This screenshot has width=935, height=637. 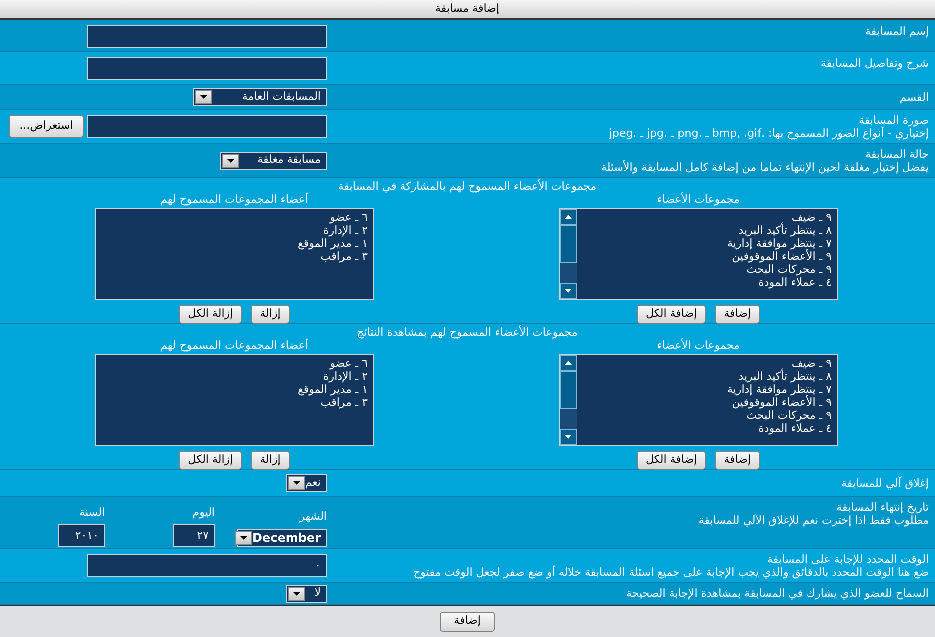 I want to click on field-label: السماح للعضو الذي يشارك في المسابقة بمشاهدة الإجابة الصحيحة, so click(x=777, y=593).